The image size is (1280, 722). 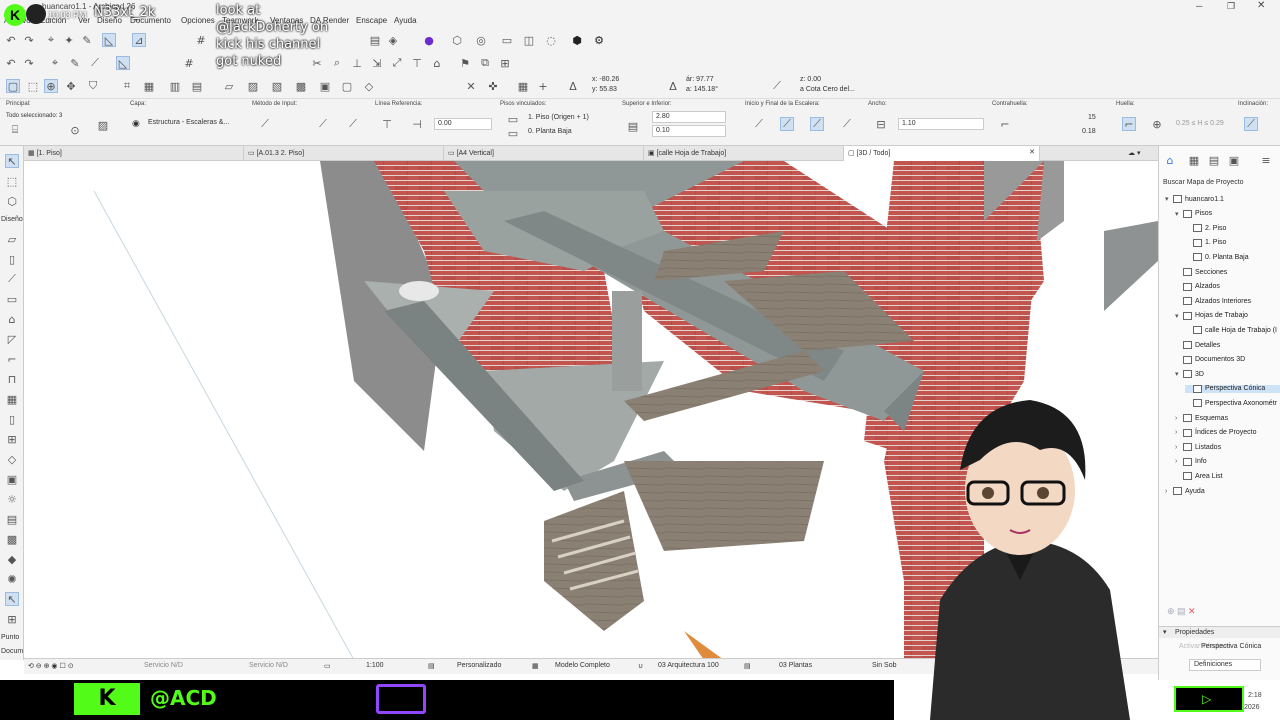 What do you see at coordinates (15, 130) in the screenshot?
I see `stair-settings-icon: ⌸` at bounding box center [15, 130].